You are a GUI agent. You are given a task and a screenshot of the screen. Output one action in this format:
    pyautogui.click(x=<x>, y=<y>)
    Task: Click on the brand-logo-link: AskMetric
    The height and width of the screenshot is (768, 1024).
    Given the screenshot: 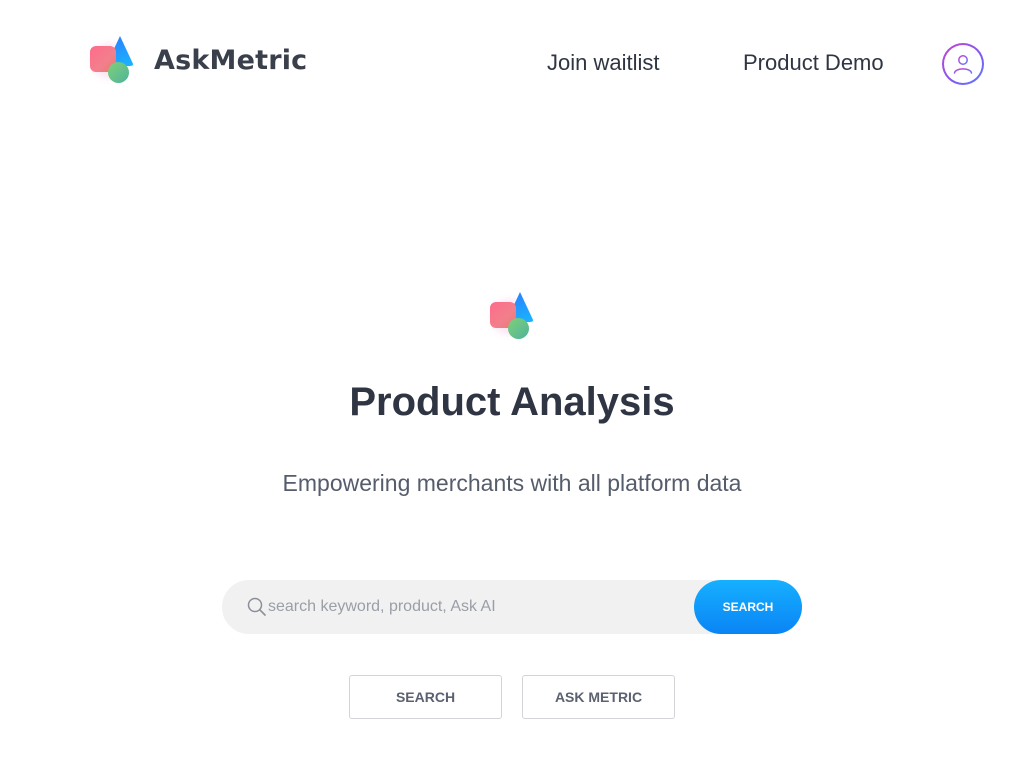 What is the action you would take?
    pyautogui.click(x=196, y=60)
    